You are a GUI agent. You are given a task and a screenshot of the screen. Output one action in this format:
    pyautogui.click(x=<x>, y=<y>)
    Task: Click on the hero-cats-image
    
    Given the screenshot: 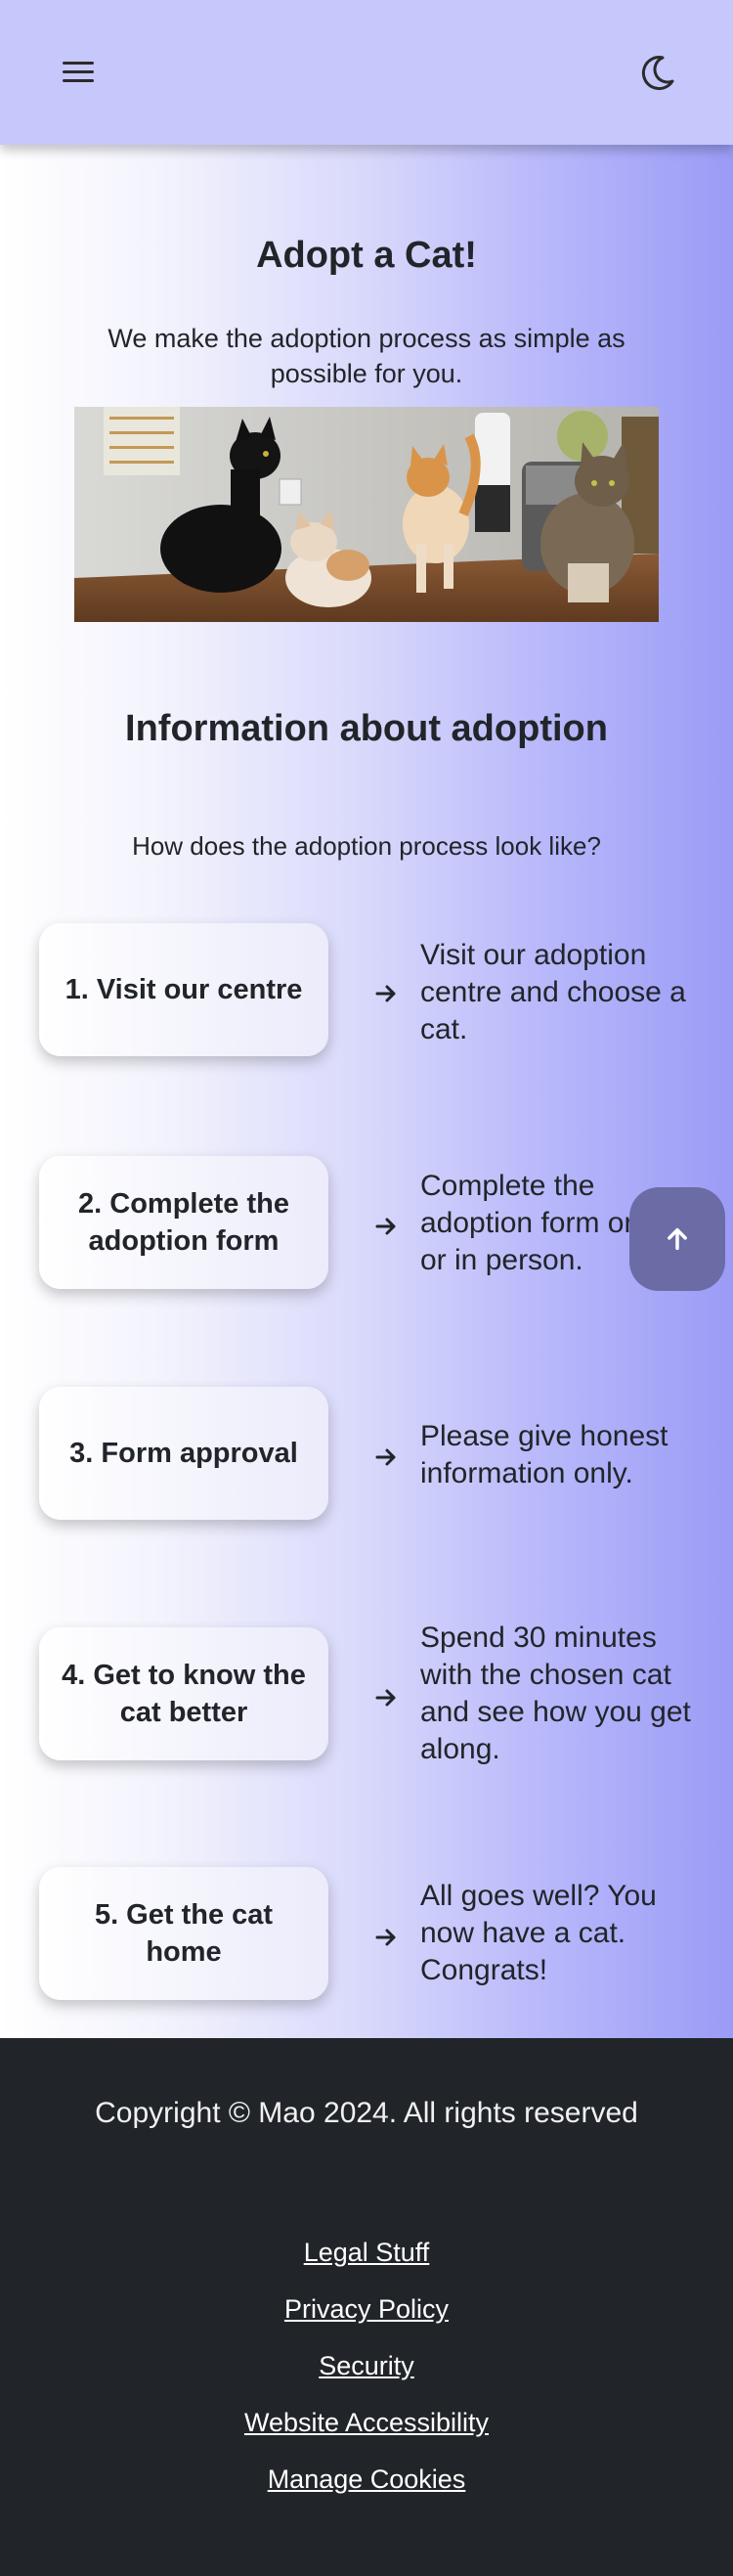 What is the action you would take?
    pyautogui.click(x=366, y=514)
    